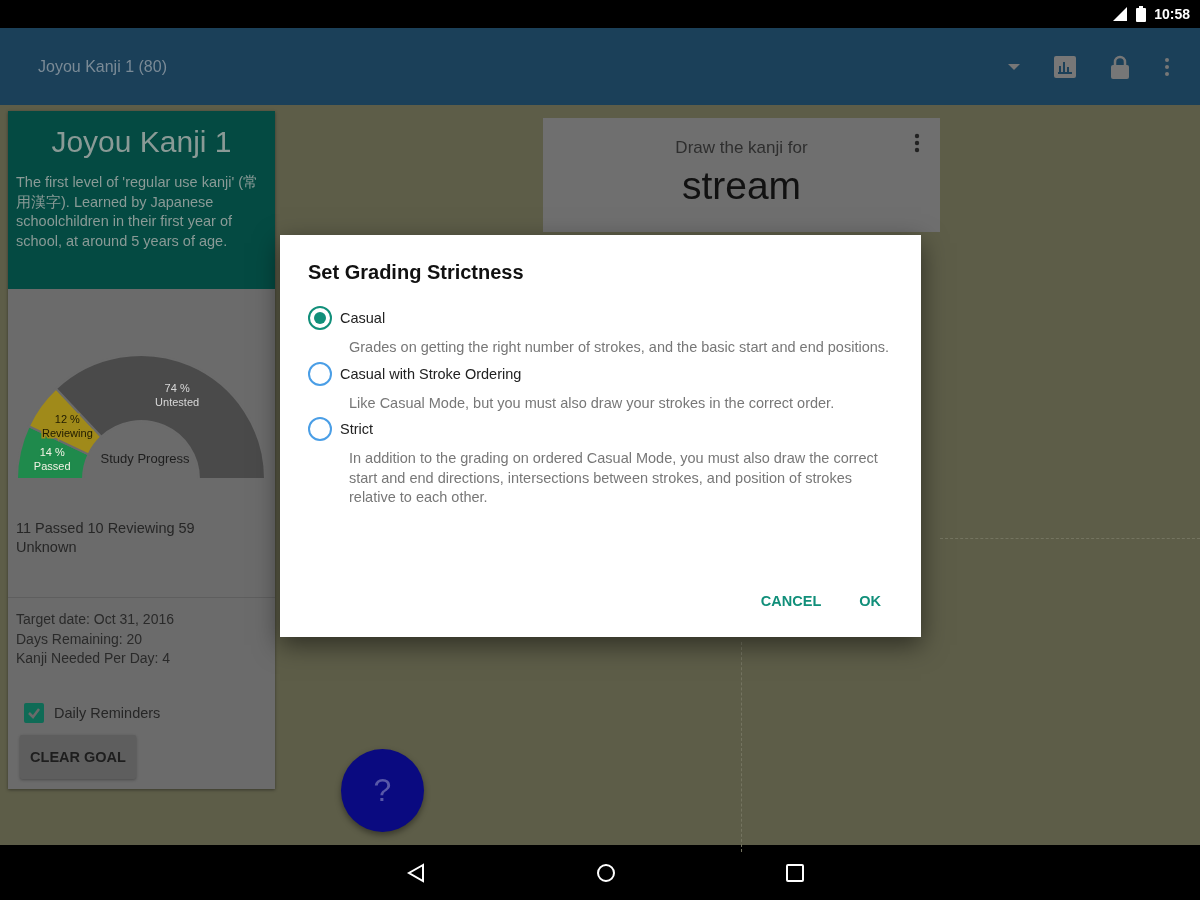 Image resolution: width=1200 pixels, height=900 pixels. Describe the element at coordinates (357, 429) in the screenshot. I see `option-label: Strict` at that location.